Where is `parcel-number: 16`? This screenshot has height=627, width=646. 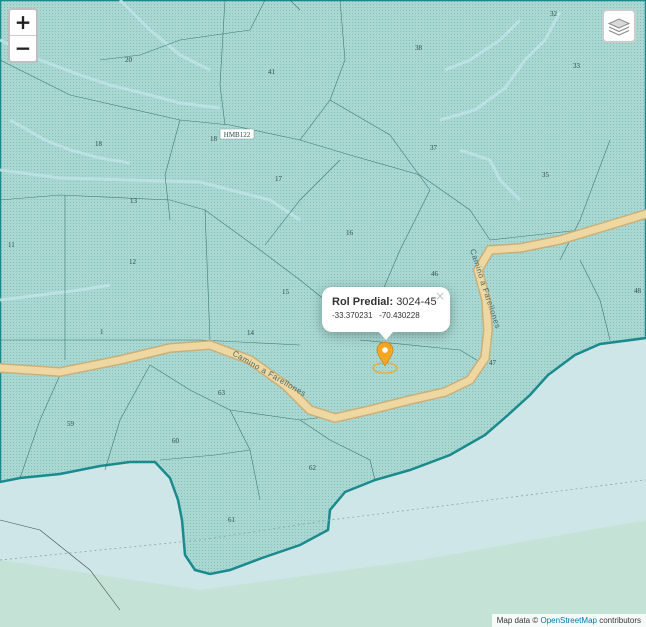 parcel-number: 16 is located at coordinates (350, 233).